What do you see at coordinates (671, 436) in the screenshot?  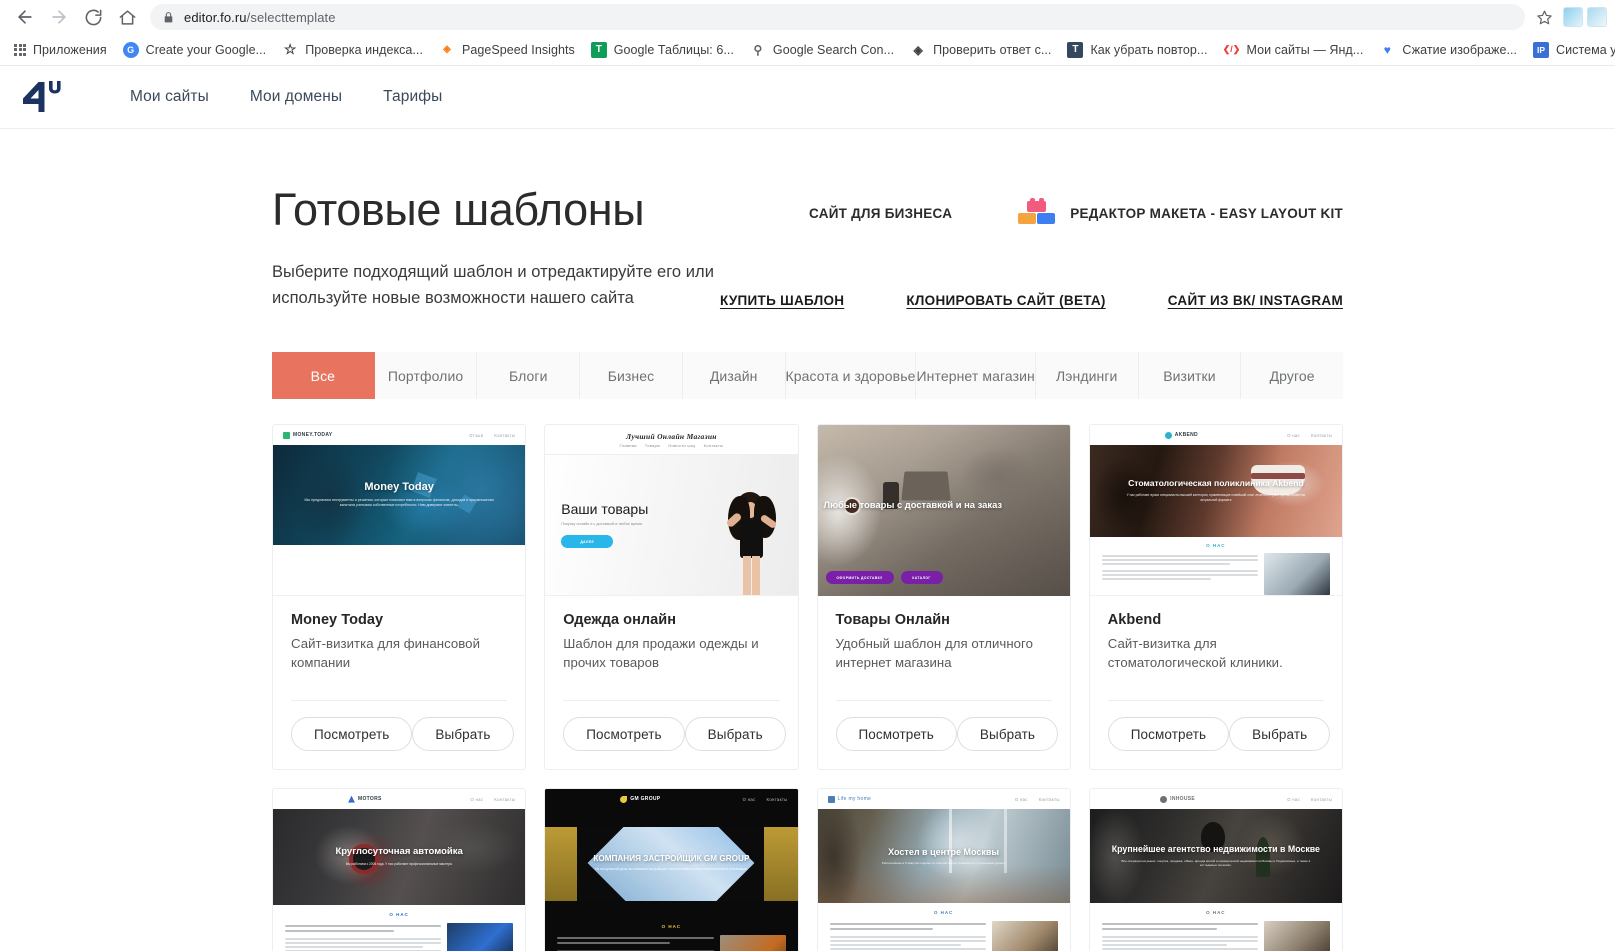 I see `mock-brand: Лучший Онлайн Магазин` at bounding box center [671, 436].